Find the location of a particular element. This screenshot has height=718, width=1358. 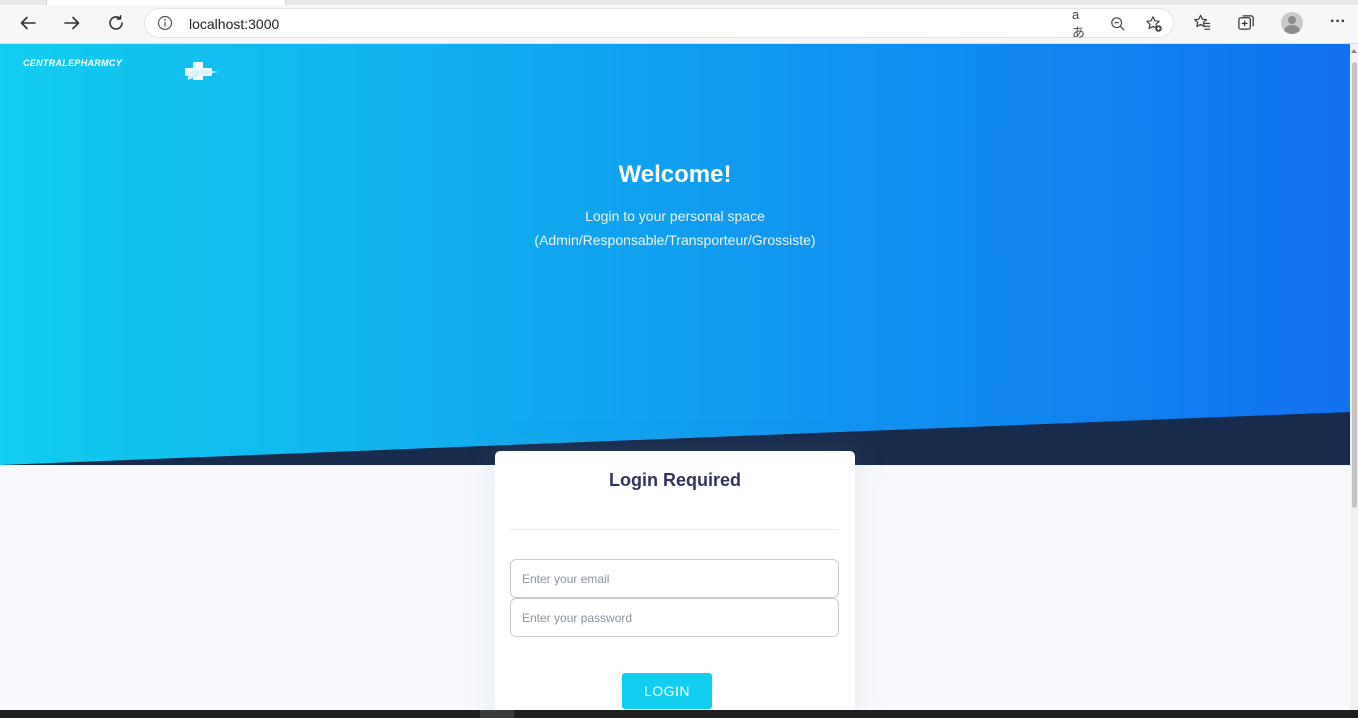

url-text: localhost:3000 is located at coordinates (234, 24).